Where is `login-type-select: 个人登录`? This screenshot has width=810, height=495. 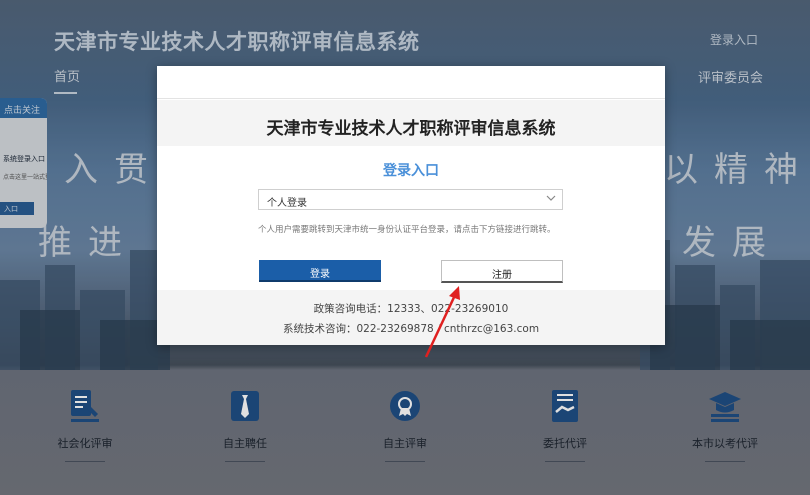
login-type-select: 个人登录 is located at coordinates (410, 199).